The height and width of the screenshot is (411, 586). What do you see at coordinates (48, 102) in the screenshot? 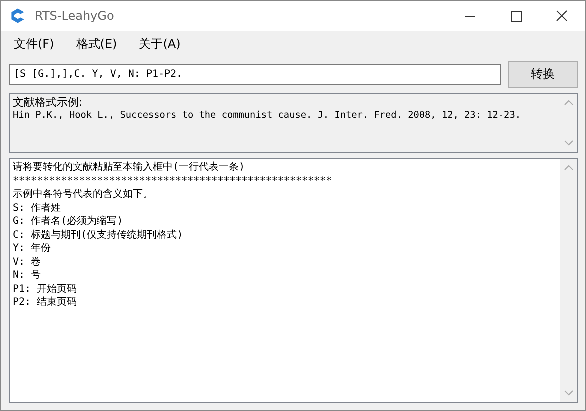
I see `example-heading: 文献格式示例:` at bounding box center [48, 102].